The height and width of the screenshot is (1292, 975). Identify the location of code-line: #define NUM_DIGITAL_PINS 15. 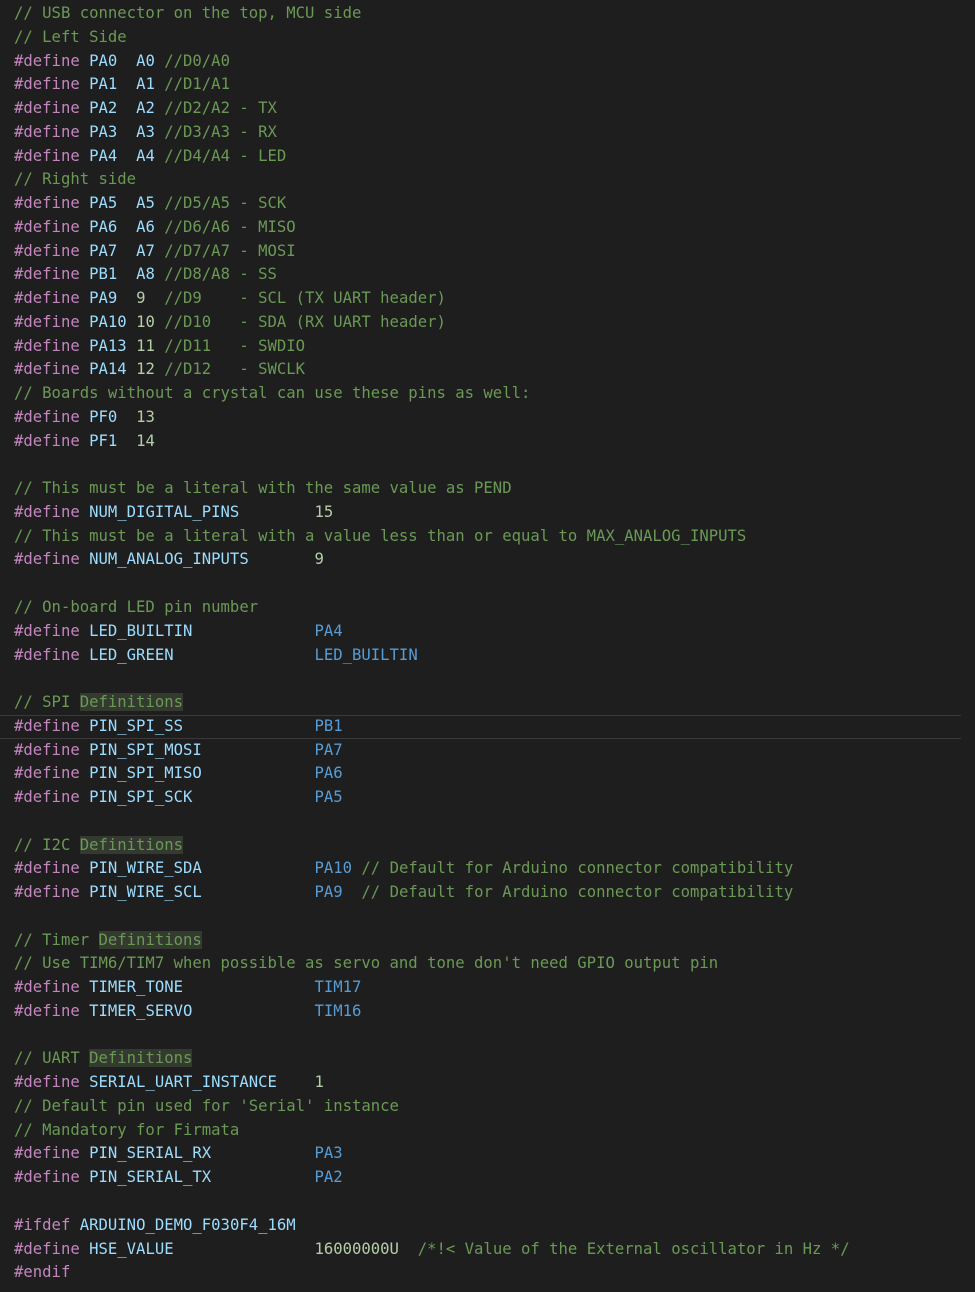
(173, 513).